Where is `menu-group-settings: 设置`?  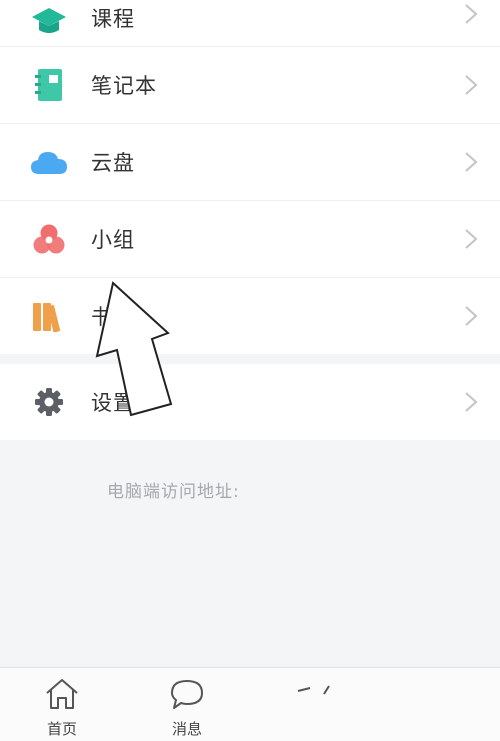
menu-group-settings: 设置 is located at coordinates (250, 402).